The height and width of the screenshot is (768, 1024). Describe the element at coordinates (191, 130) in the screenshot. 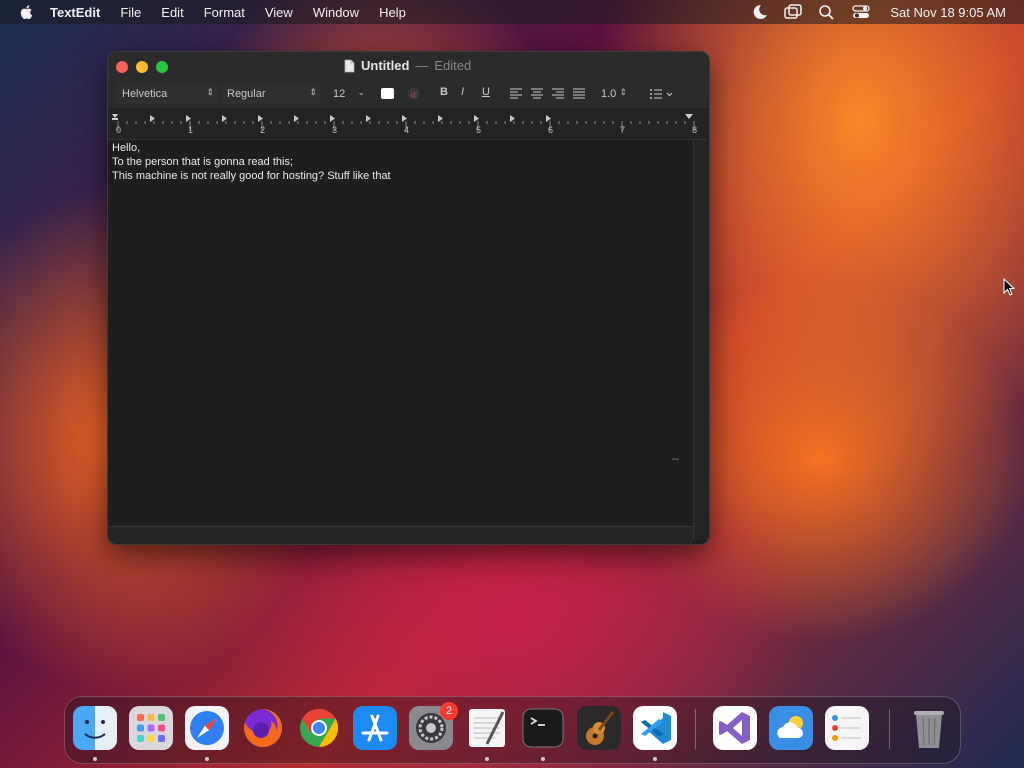

I see `ruler-number: 1` at that location.